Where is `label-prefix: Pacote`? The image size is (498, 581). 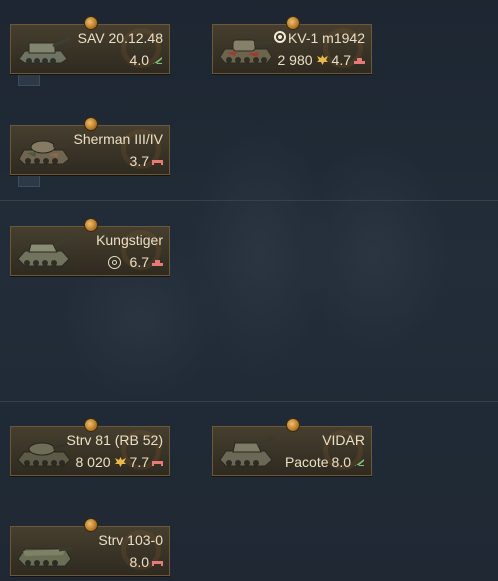 label-prefix: Pacote is located at coordinates (306, 462).